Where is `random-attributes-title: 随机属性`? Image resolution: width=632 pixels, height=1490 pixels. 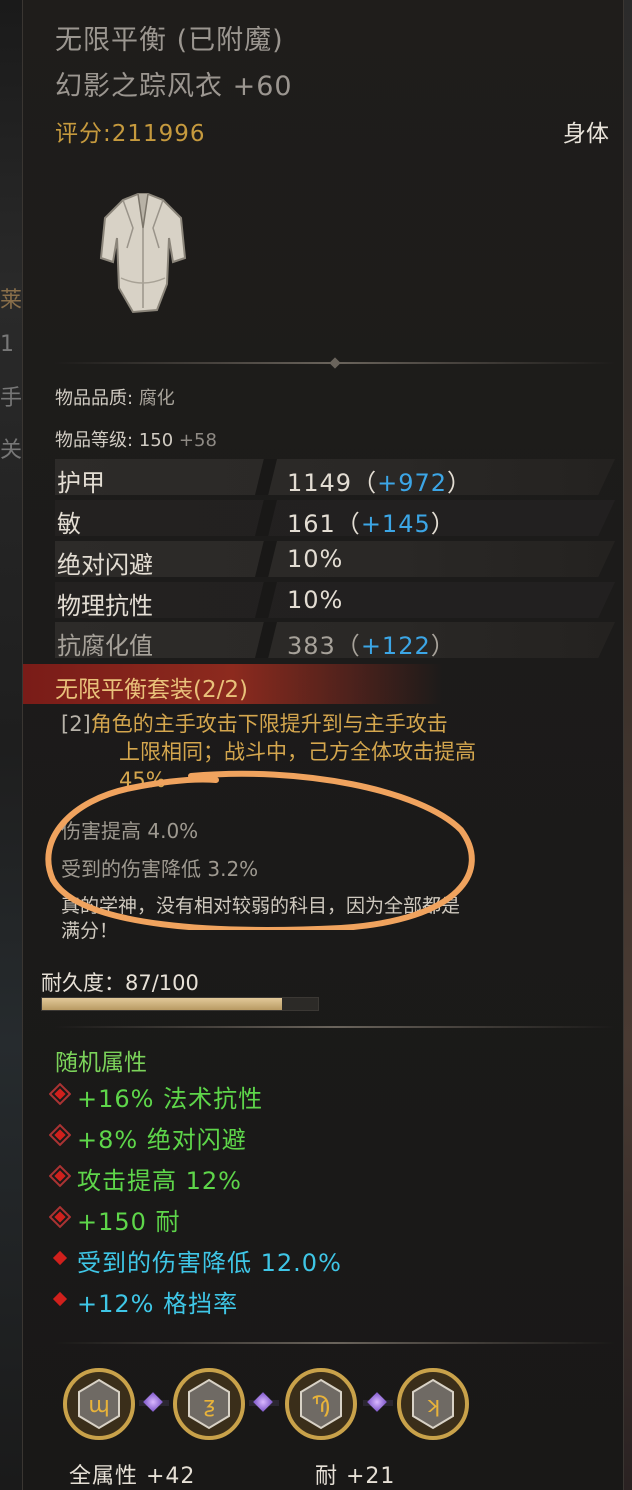
random-attributes-title: 随机属性 is located at coordinates (101, 1063).